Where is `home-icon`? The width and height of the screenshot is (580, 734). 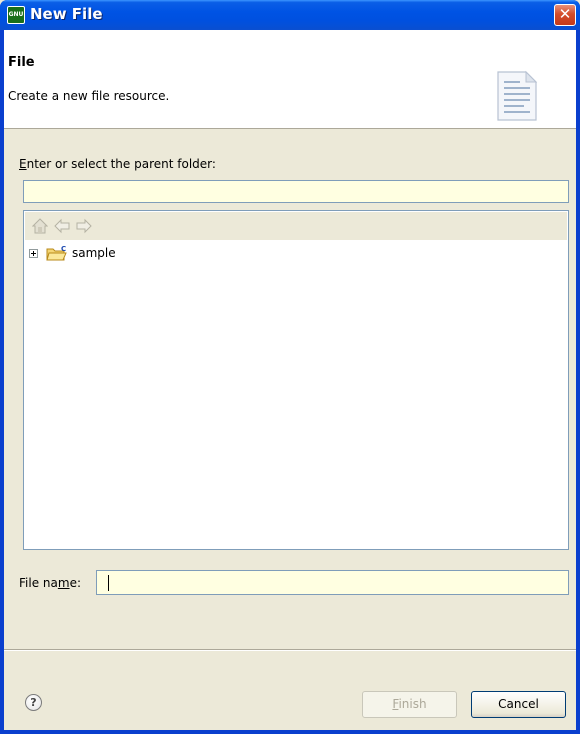
home-icon is located at coordinates (40, 226).